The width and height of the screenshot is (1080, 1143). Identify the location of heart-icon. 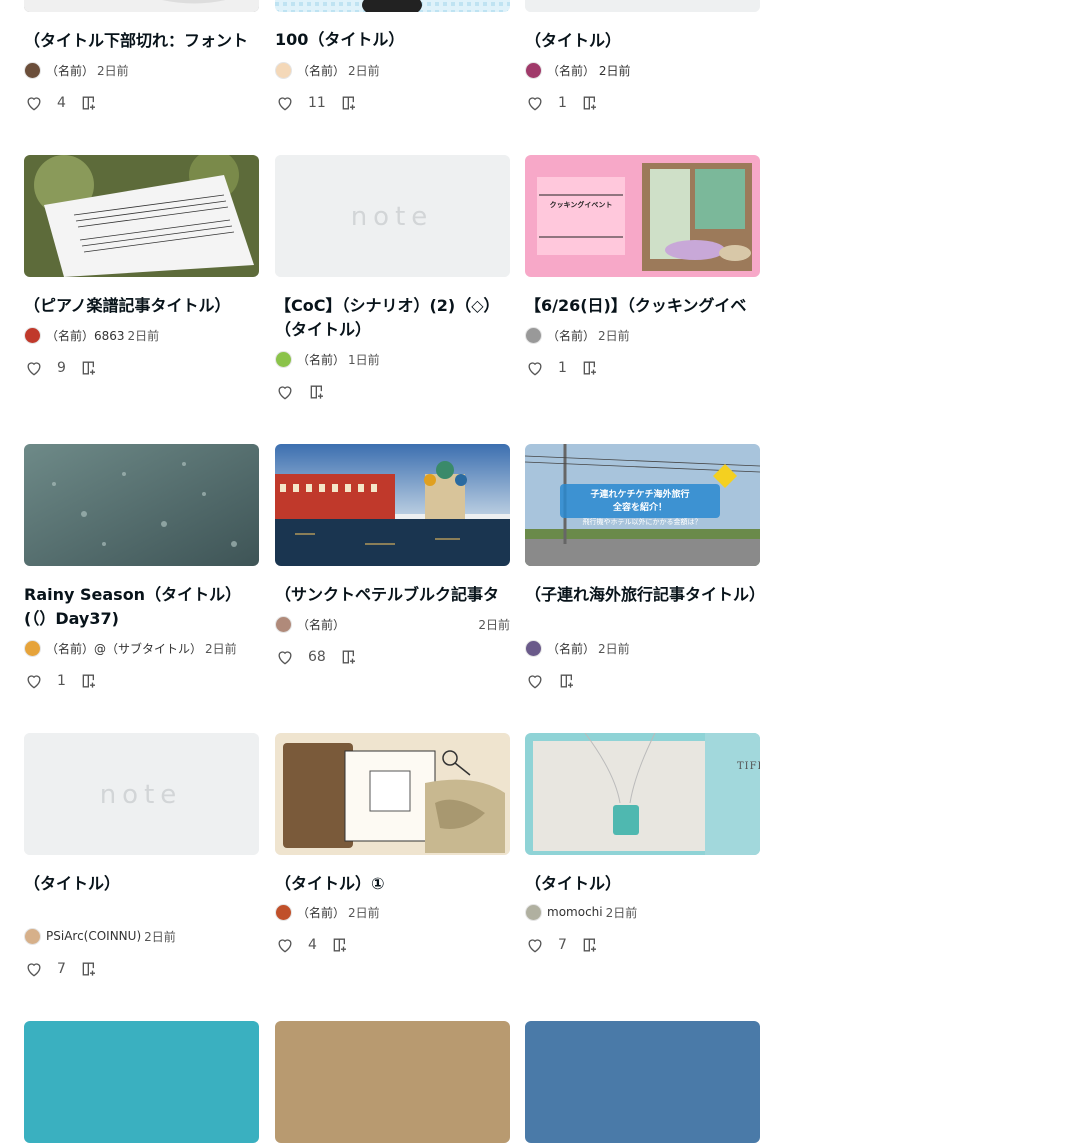
(535, 369).